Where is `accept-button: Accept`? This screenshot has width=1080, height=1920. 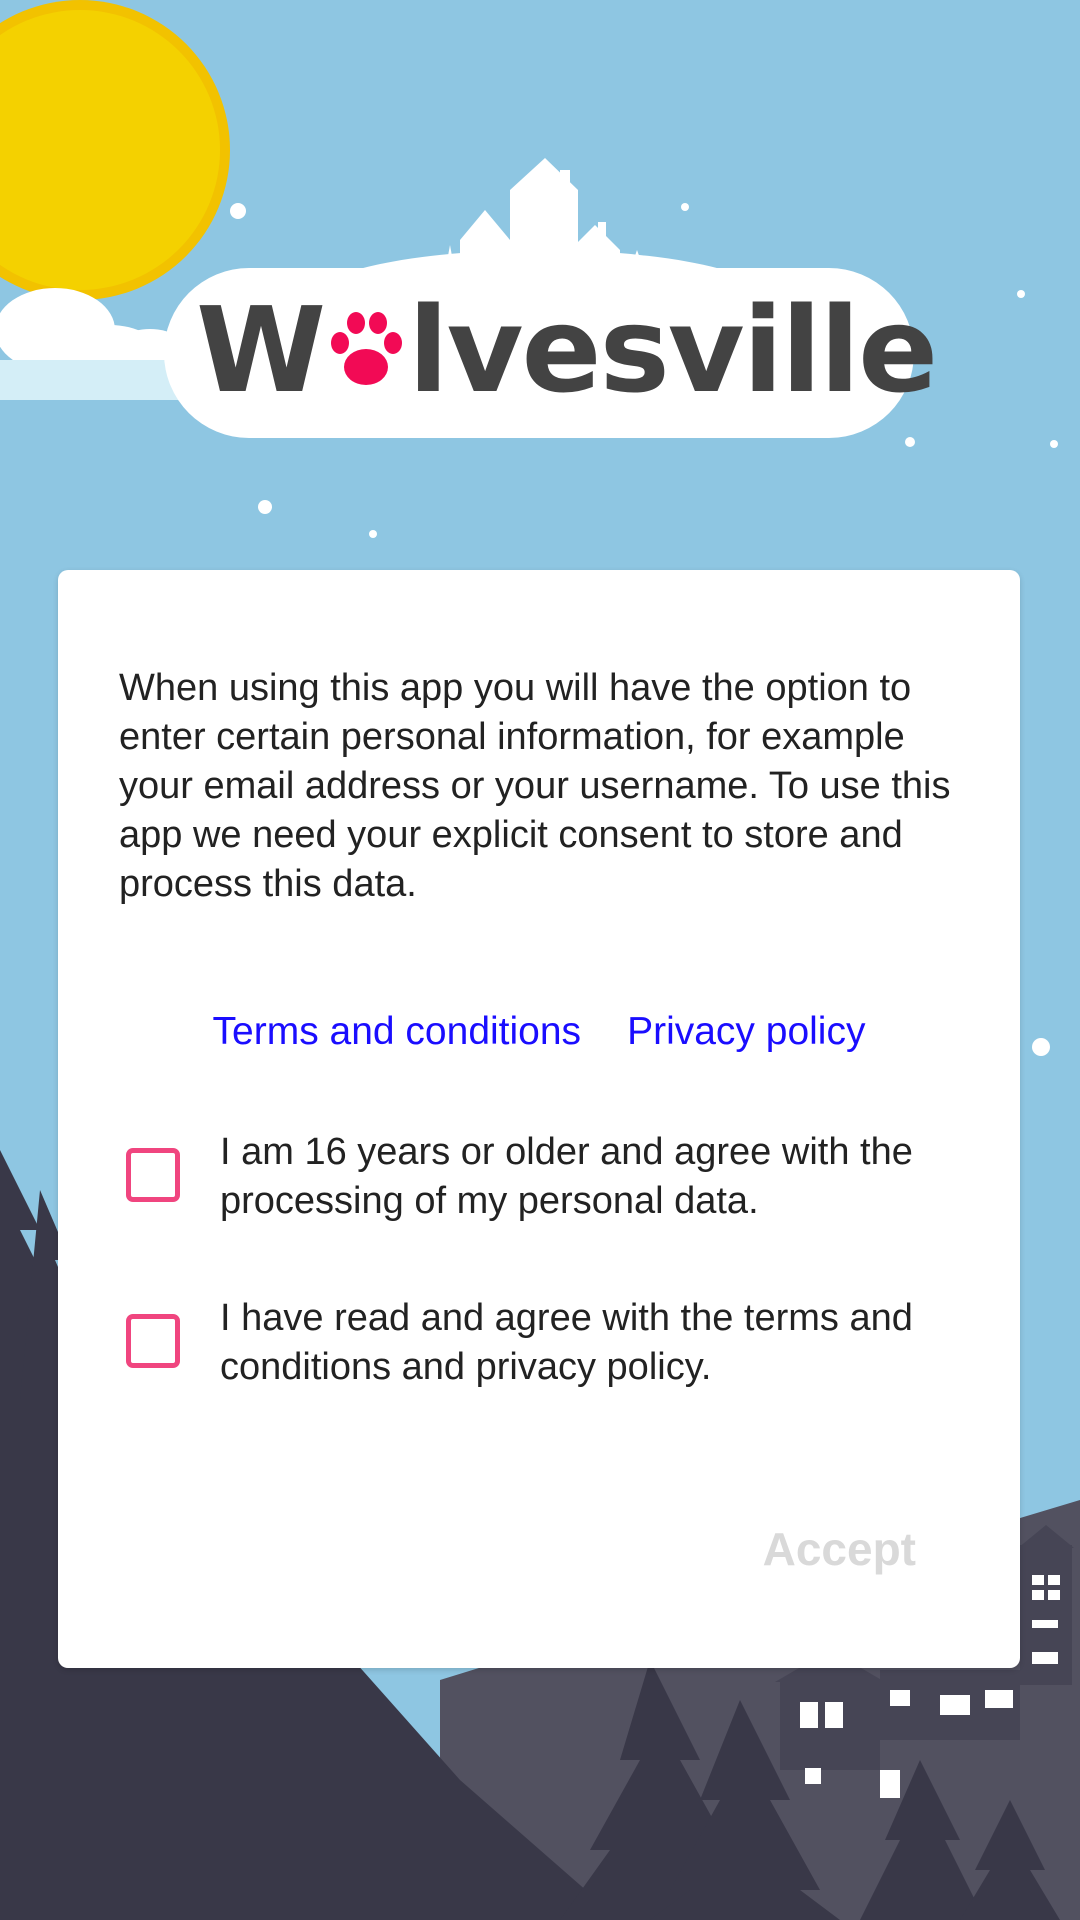 accept-button: Accept is located at coordinates (839, 1549).